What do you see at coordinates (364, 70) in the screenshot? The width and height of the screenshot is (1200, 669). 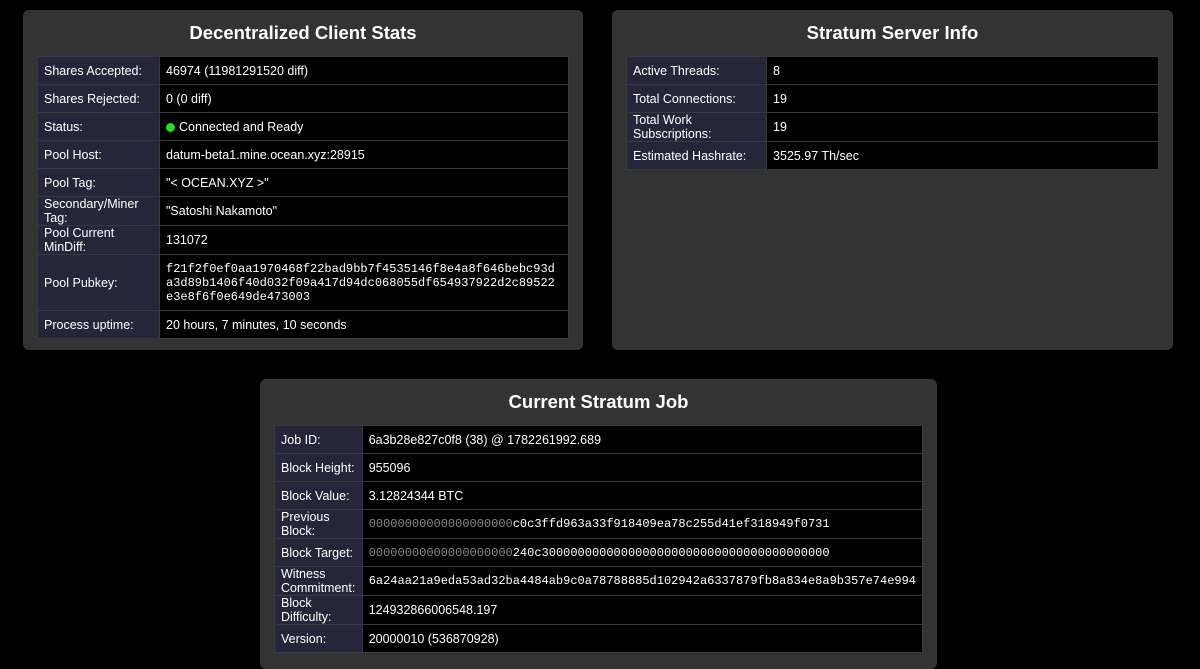 I see `shares-accepted-value: 46974 (11981291520 diff)` at bounding box center [364, 70].